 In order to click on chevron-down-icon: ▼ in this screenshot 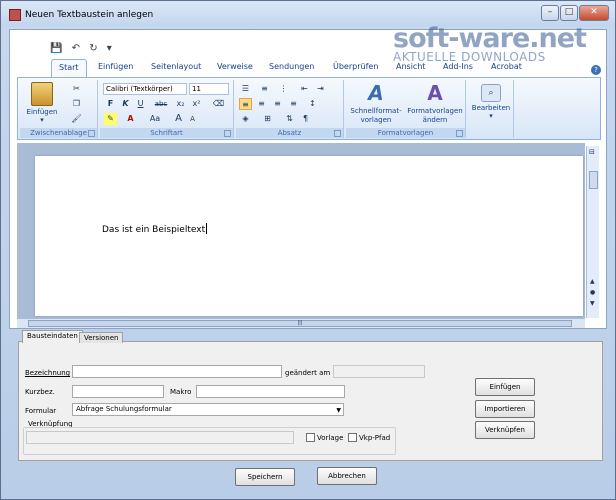, I will do `click(338, 410)`.